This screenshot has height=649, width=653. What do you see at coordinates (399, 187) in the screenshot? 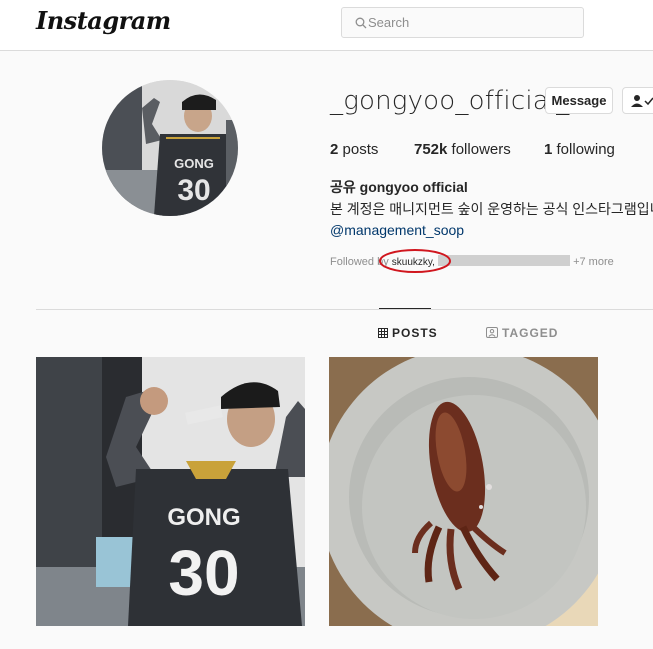
I see `profile-full-name: 공유 gongyoo official` at bounding box center [399, 187].